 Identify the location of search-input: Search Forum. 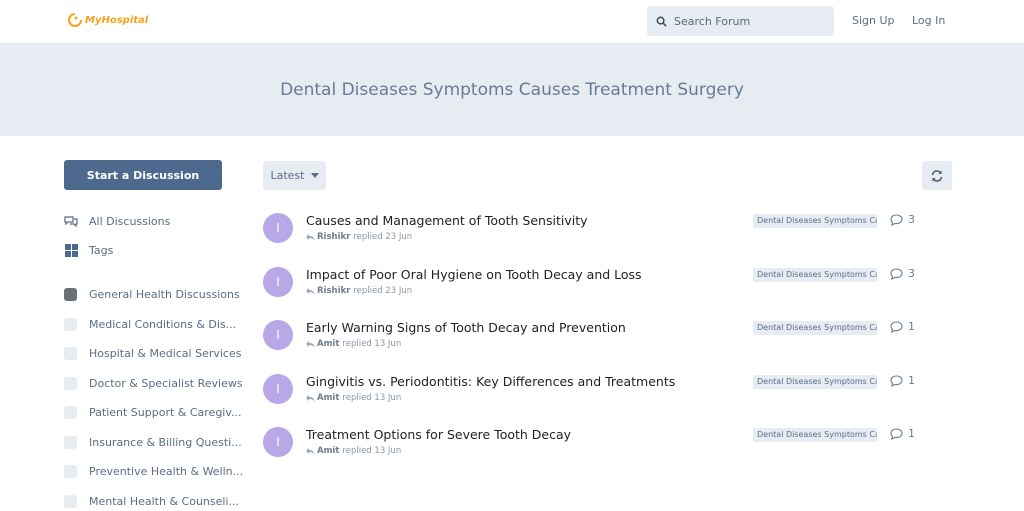
(740, 21).